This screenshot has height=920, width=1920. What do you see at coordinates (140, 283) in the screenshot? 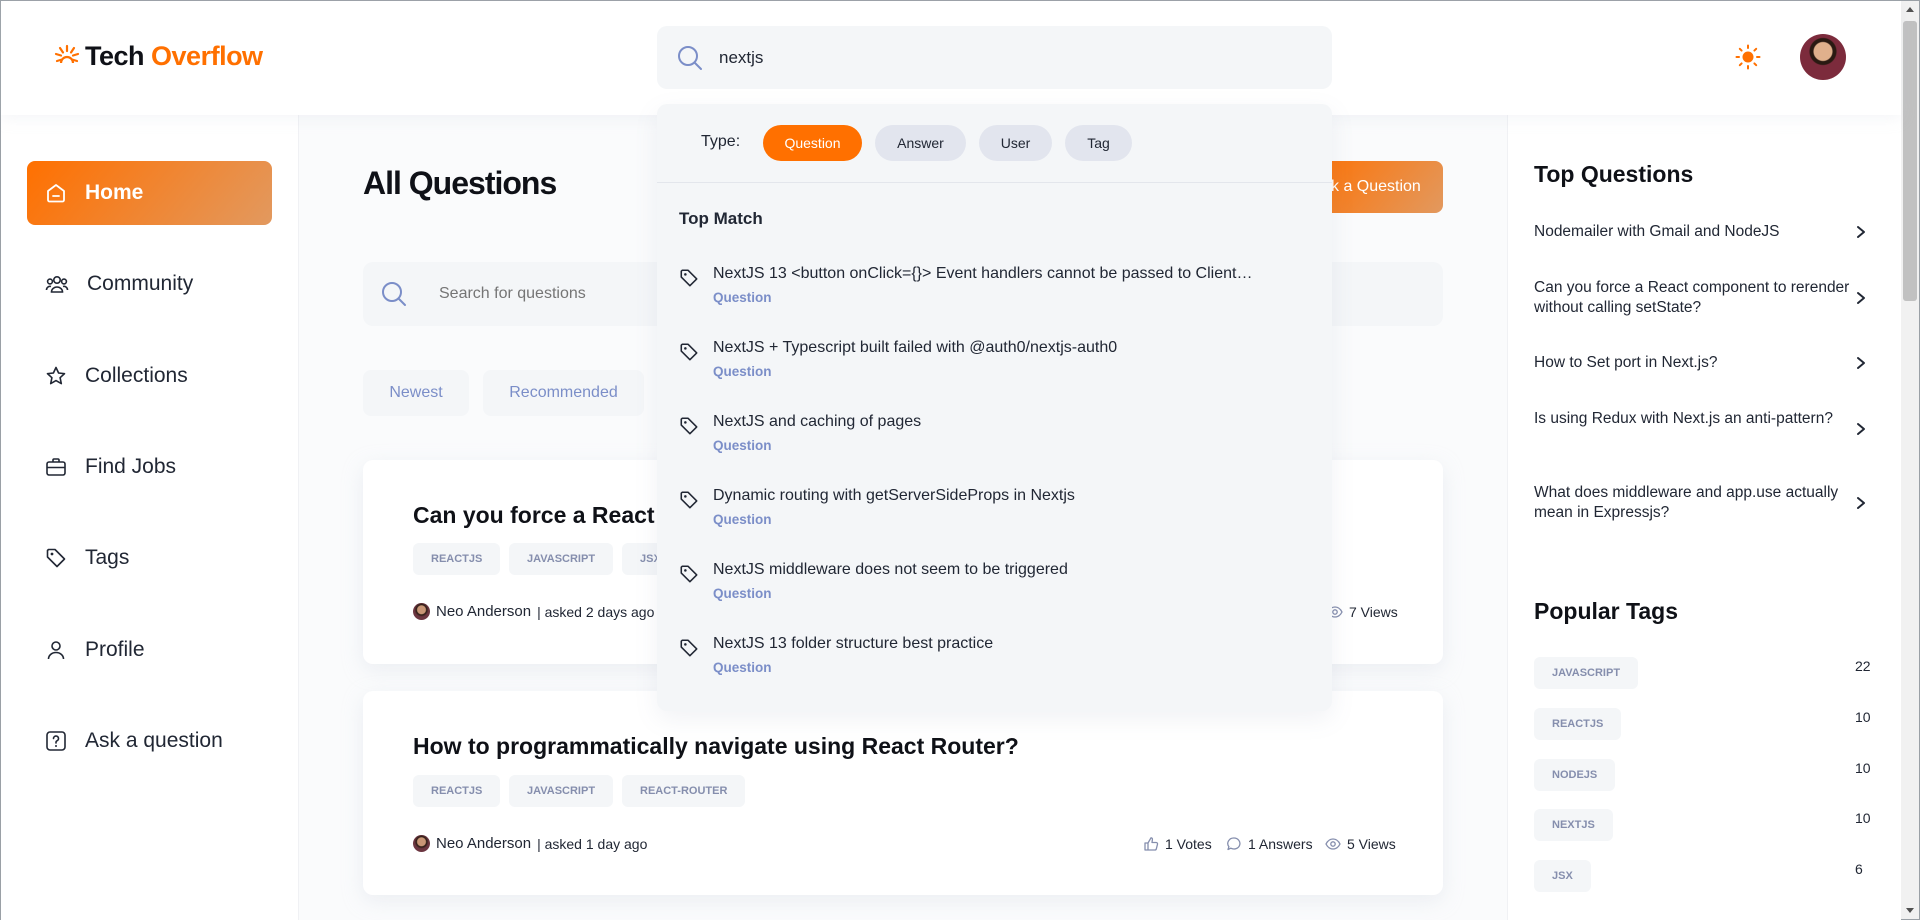
I see `sidebar-item-label: Community` at bounding box center [140, 283].